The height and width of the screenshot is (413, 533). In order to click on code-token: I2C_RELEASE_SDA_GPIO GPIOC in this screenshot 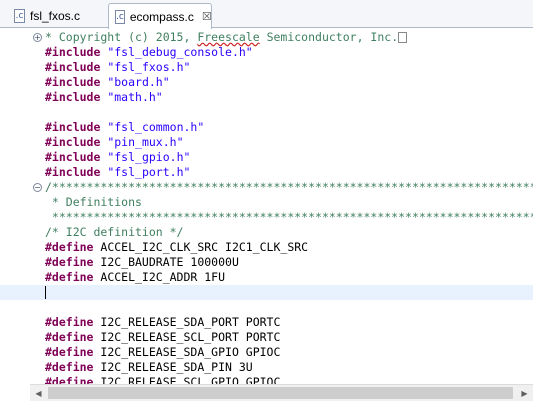, I will do `click(187, 352)`.